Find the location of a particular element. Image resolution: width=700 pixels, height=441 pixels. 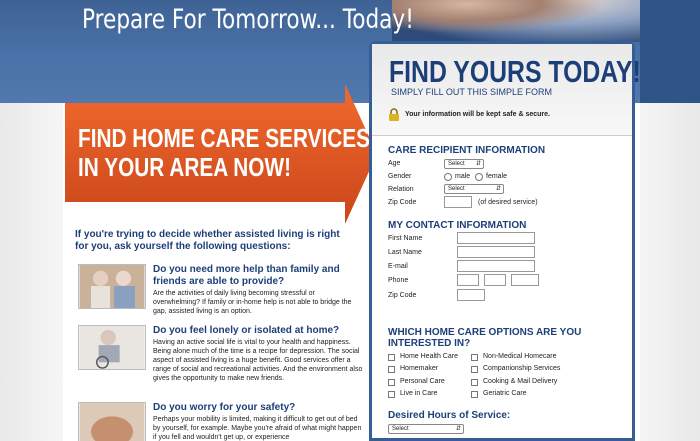

care-recipient-heading: CARE RECIPIENT INFORMATION is located at coordinates (467, 150).